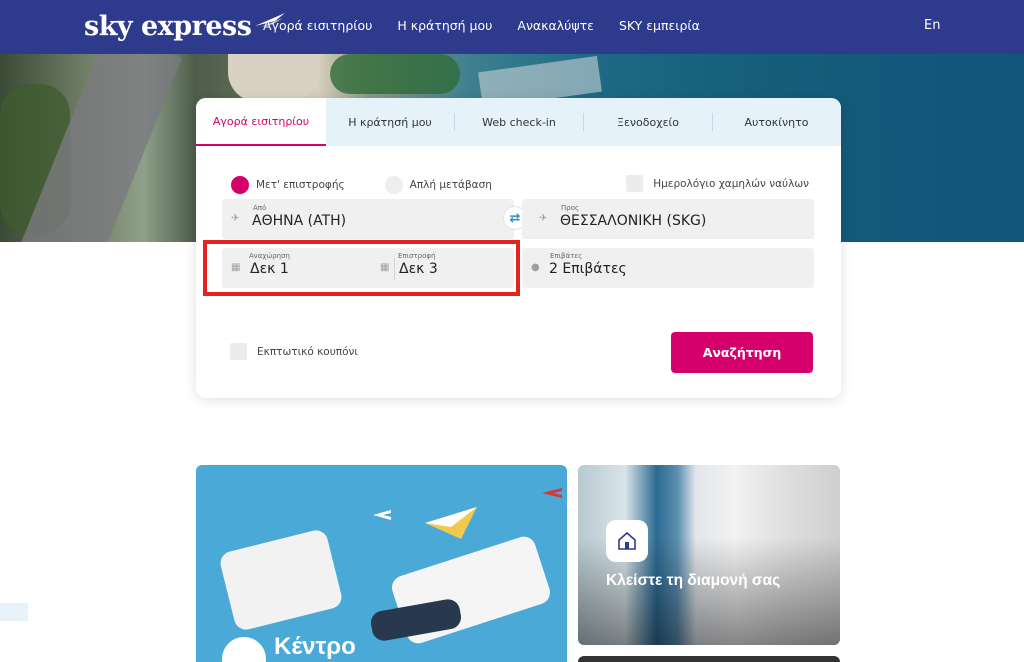  Describe the element at coordinates (570, 208) in the screenshot. I see `to-label: Προς` at that location.